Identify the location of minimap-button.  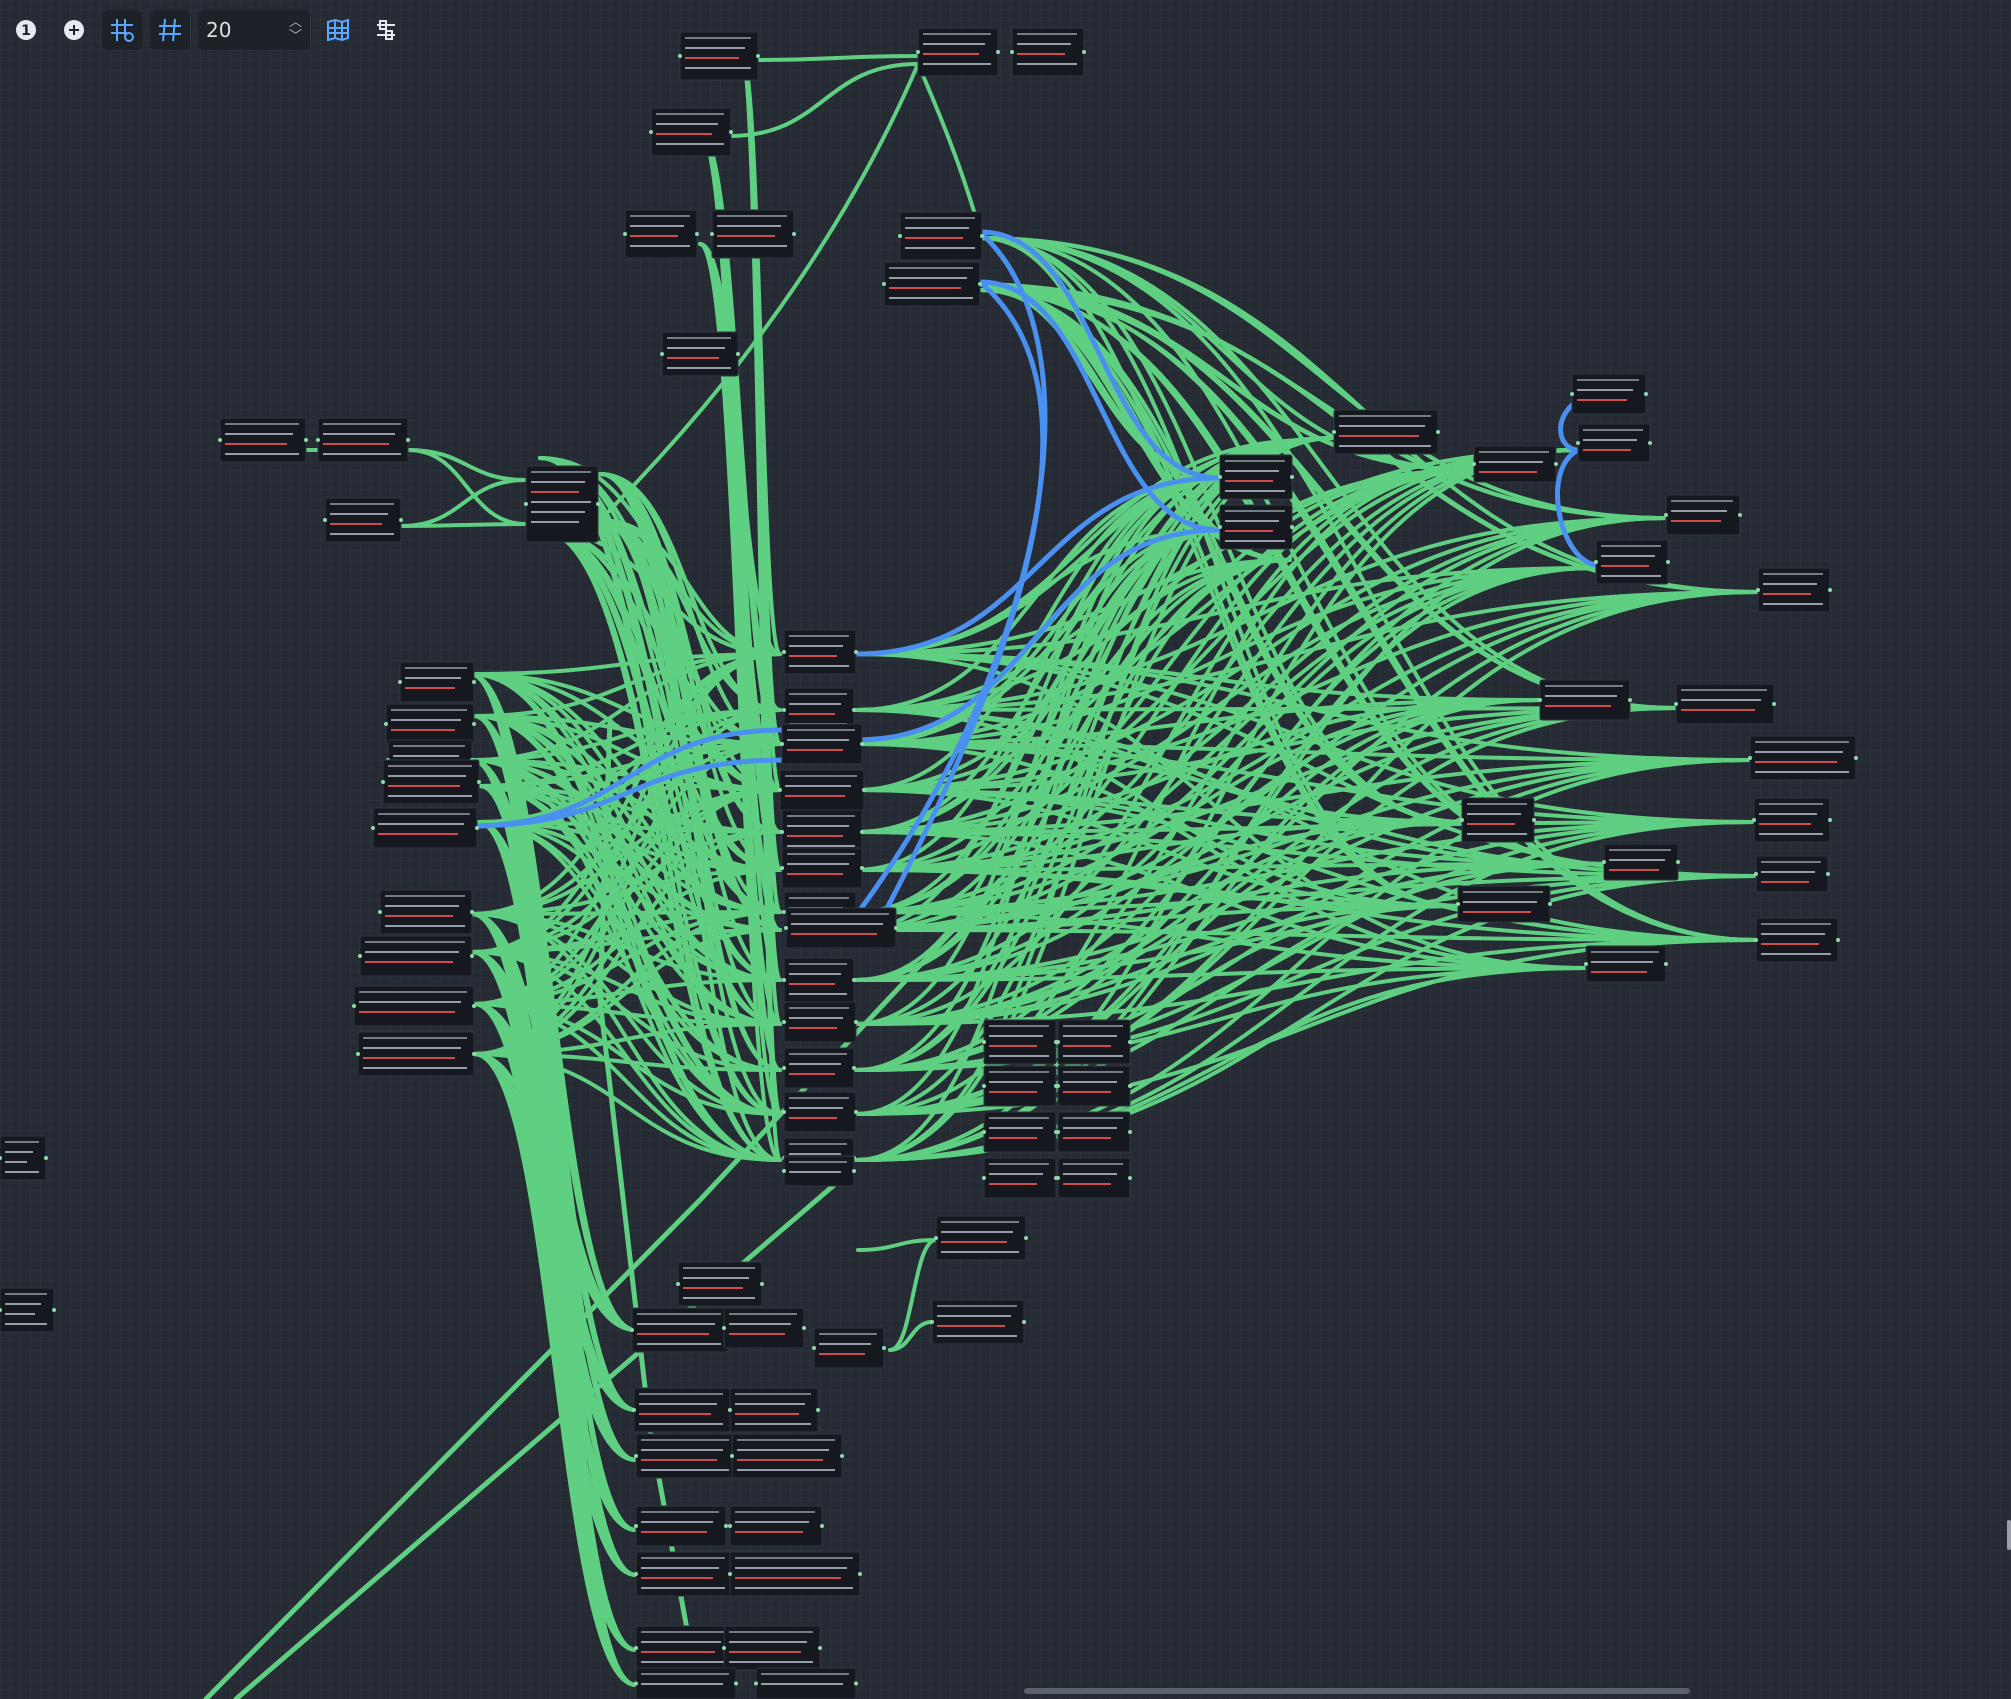
(338, 30).